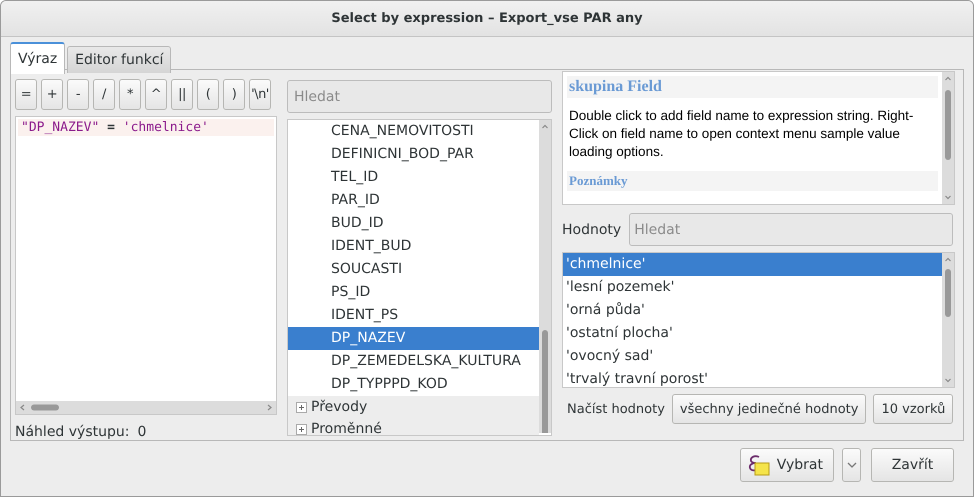 This screenshot has width=974, height=497. What do you see at coordinates (260, 94) in the screenshot?
I see `operator-button: '\n'` at bounding box center [260, 94].